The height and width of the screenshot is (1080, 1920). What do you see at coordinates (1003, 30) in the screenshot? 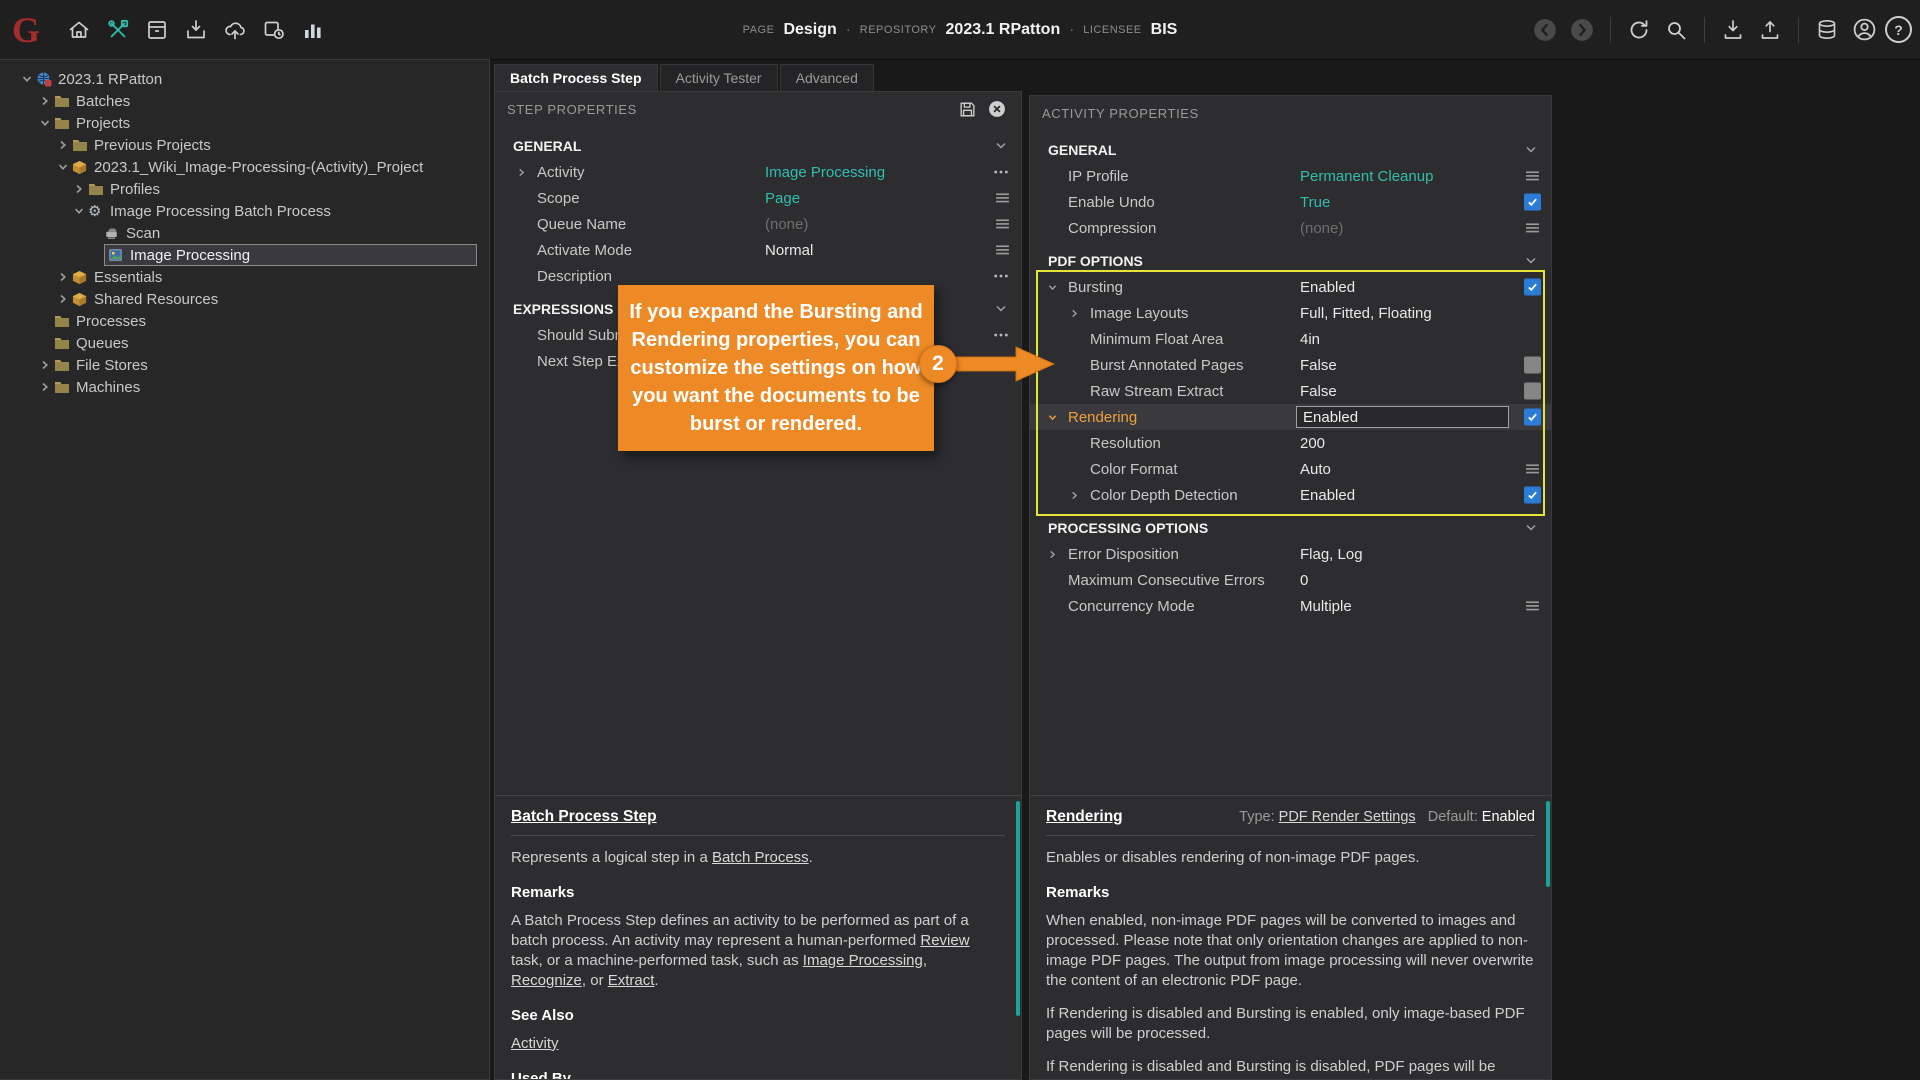
I see `repository-value: 2023.1 RPatton` at bounding box center [1003, 30].